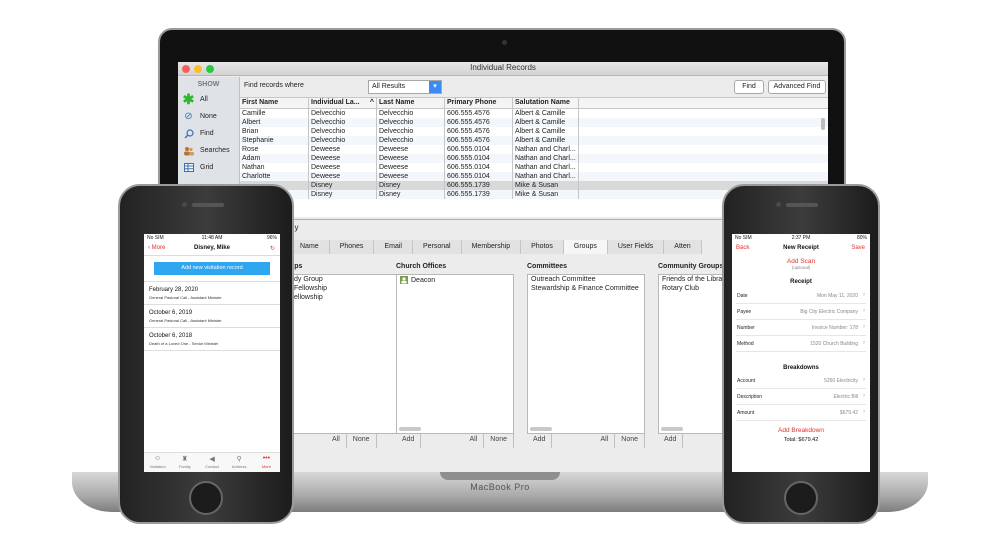  Describe the element at coordinates (586, 279) in the screenshot. I see `list-item: Outreach Committee` at that location.